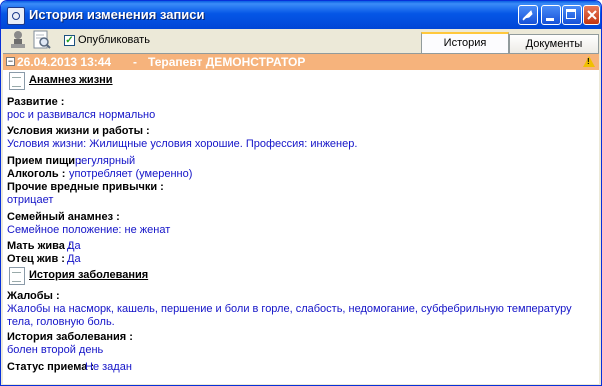 The height and width of the screenshot is (386, 602). Describe the element at coordinates (89, 230) in the screenshot. I see `family-value: Семейное положение: не женат` at that location.